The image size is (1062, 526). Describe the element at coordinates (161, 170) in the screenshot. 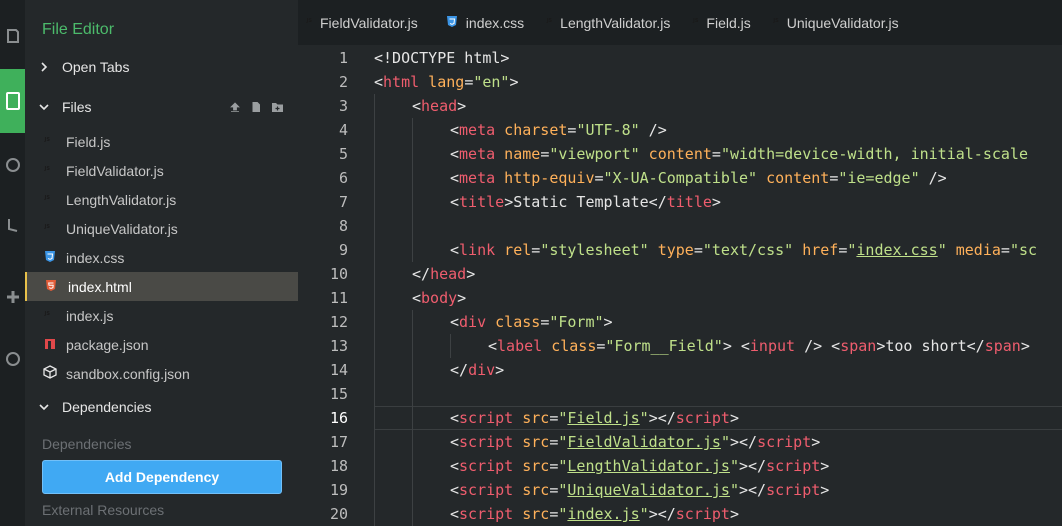

I see `file-item: FieldValidator.js` at that location.